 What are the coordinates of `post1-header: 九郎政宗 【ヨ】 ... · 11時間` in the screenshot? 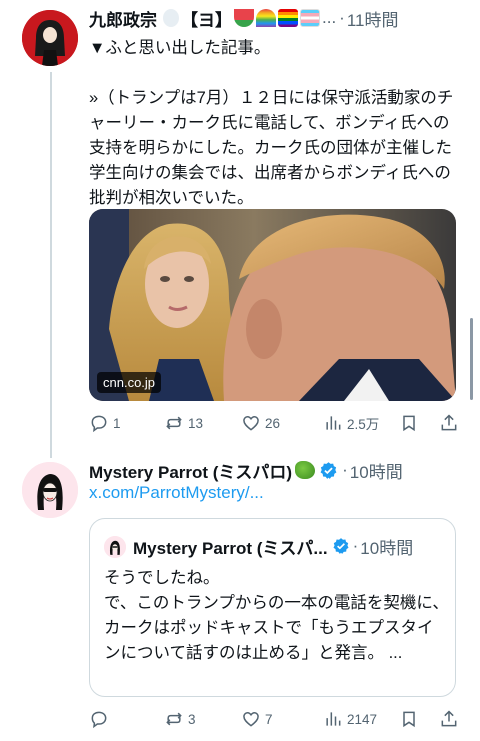 It's located at (244, 18).